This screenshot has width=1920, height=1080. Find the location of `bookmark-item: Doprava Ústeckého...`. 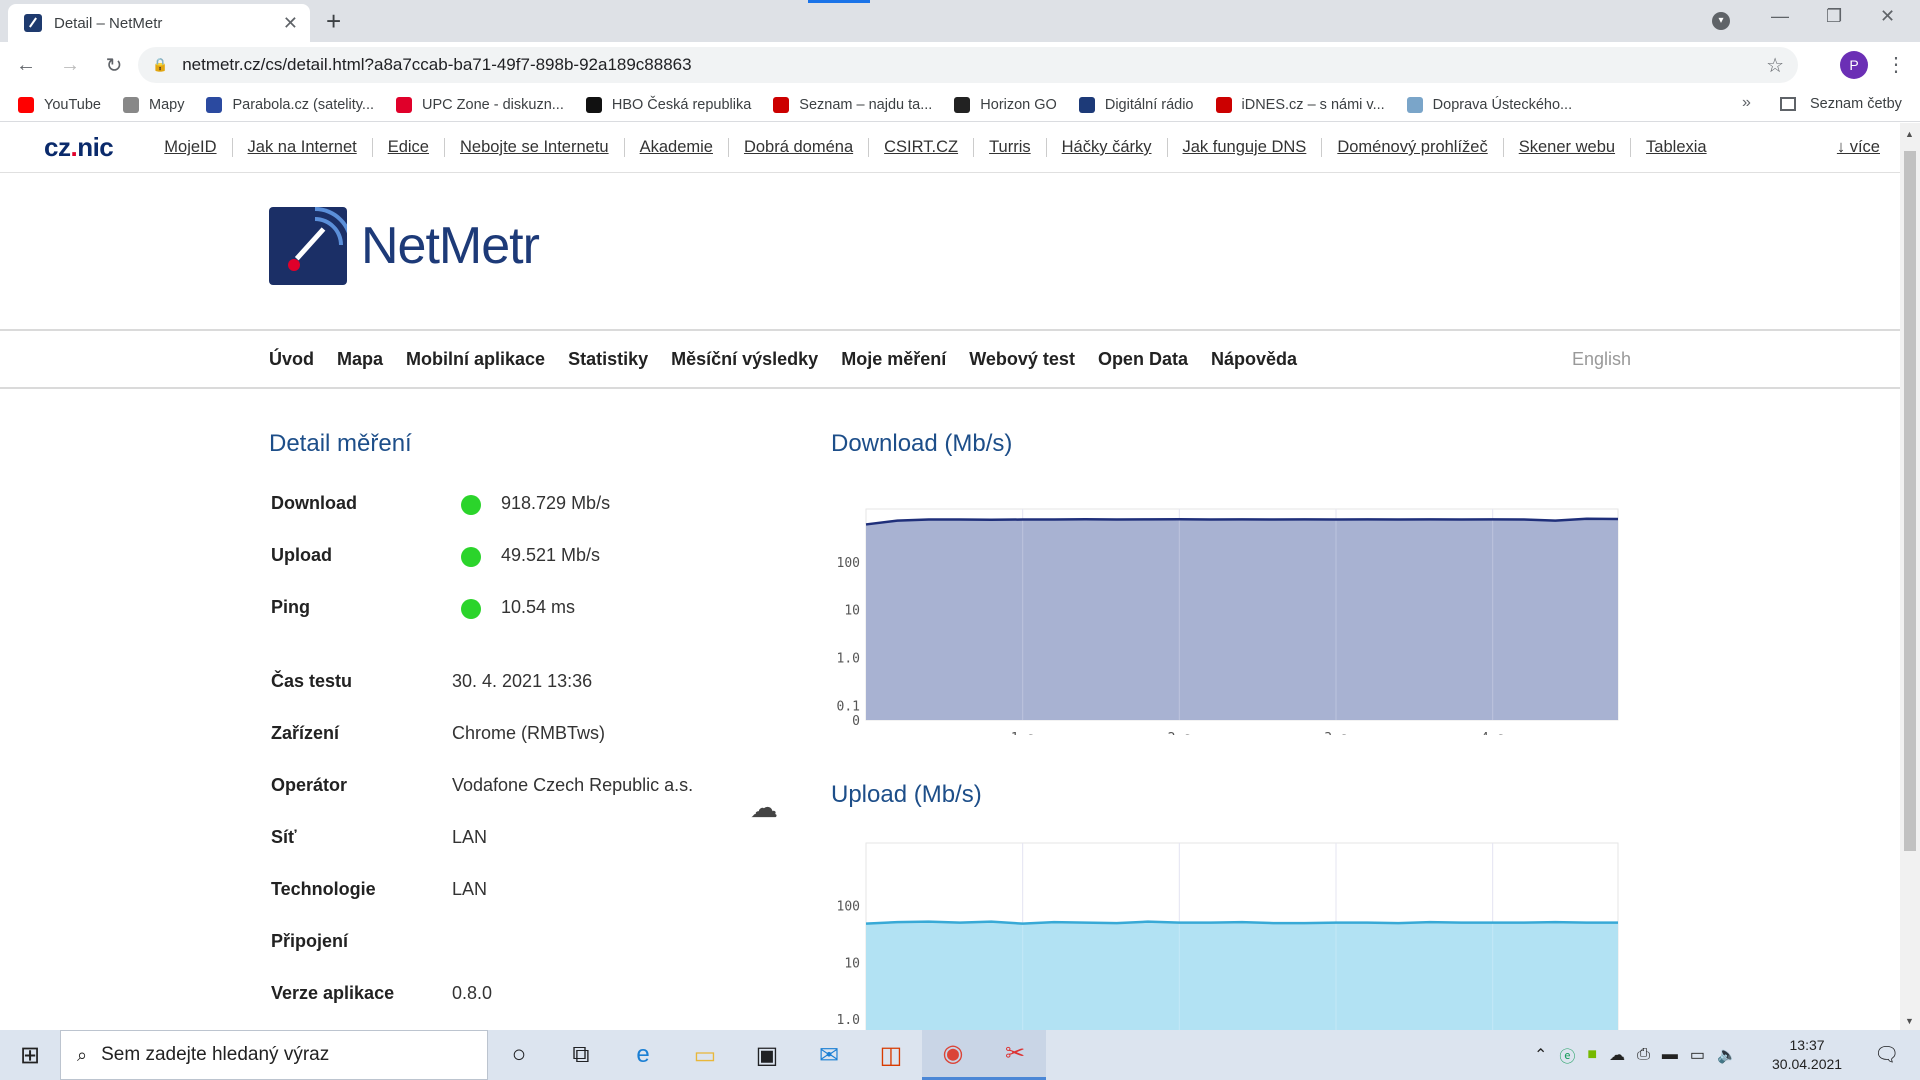

bookmark-item: Doprava Ústeckého... is located at coordinates (1489, 104).